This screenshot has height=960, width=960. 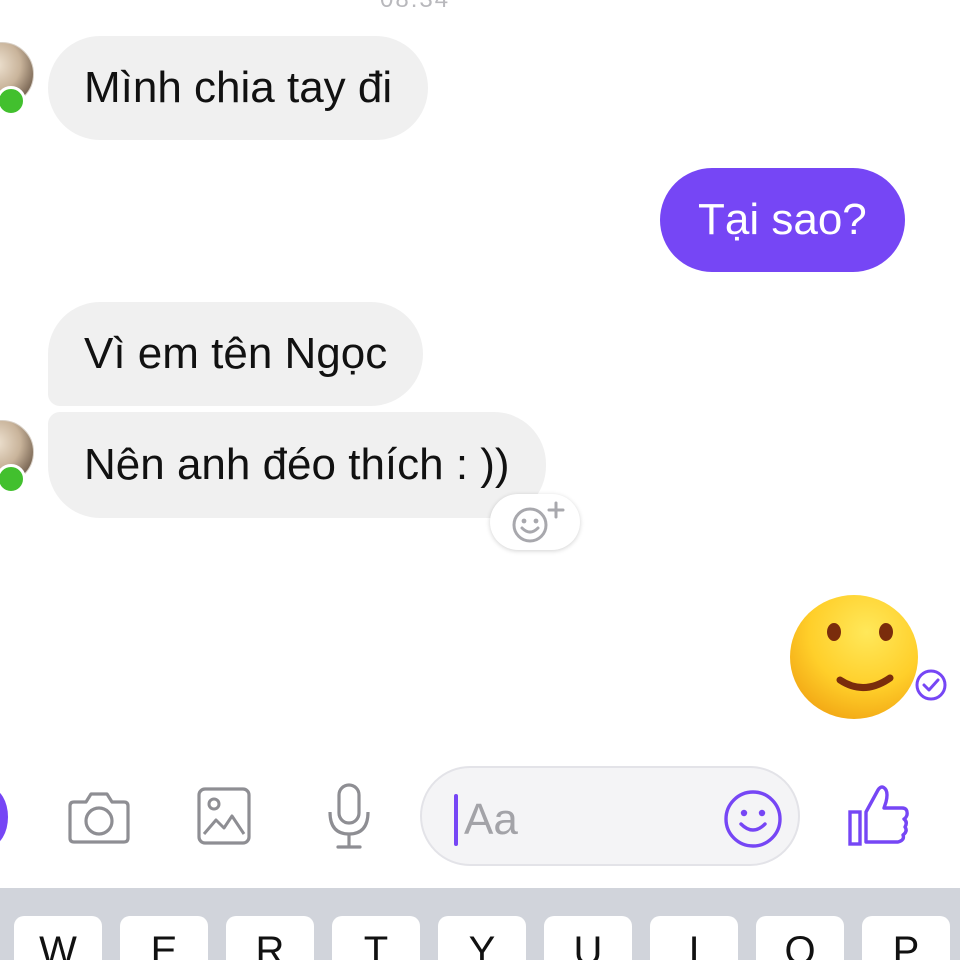 What do you see at coordinates (854, 657) in the screenshot?
I see `smiling-face-emoji` at bounding box center [854, 657].